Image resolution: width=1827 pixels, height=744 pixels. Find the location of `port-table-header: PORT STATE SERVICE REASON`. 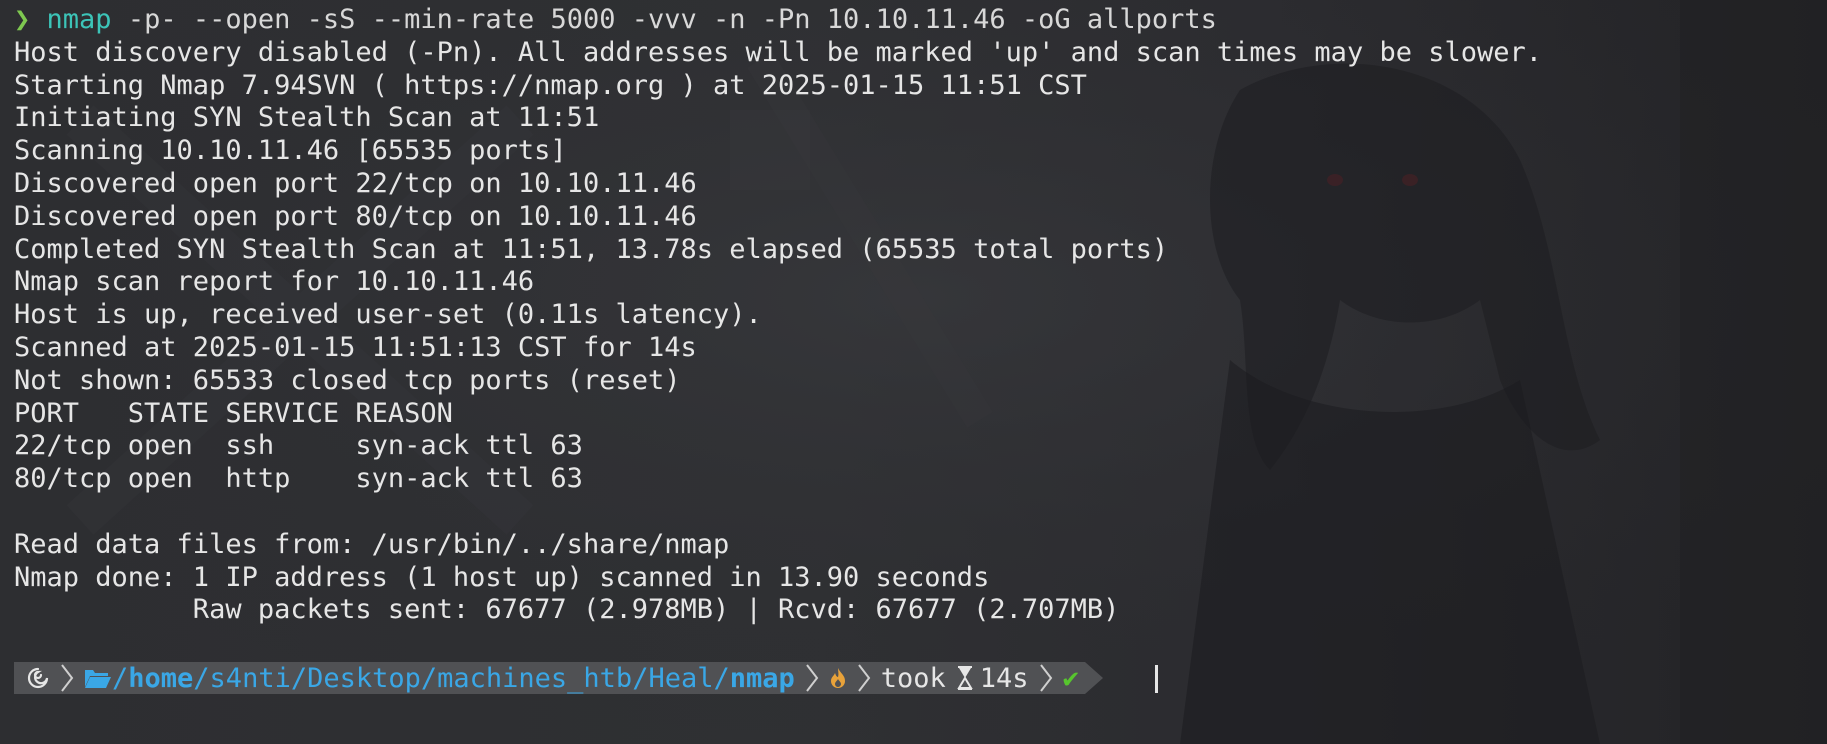

port-table-header: PORT STATE SERVICE REASON is located at coordinates (233, 413).